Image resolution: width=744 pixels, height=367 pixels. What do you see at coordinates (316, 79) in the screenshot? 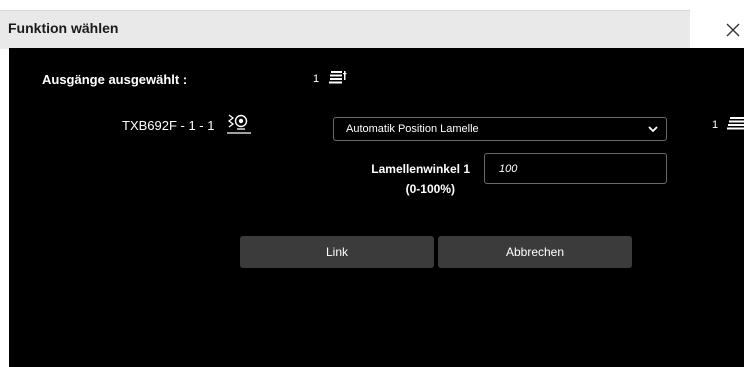
I see `outputs-count: 1` at bounding box center [316, 79].